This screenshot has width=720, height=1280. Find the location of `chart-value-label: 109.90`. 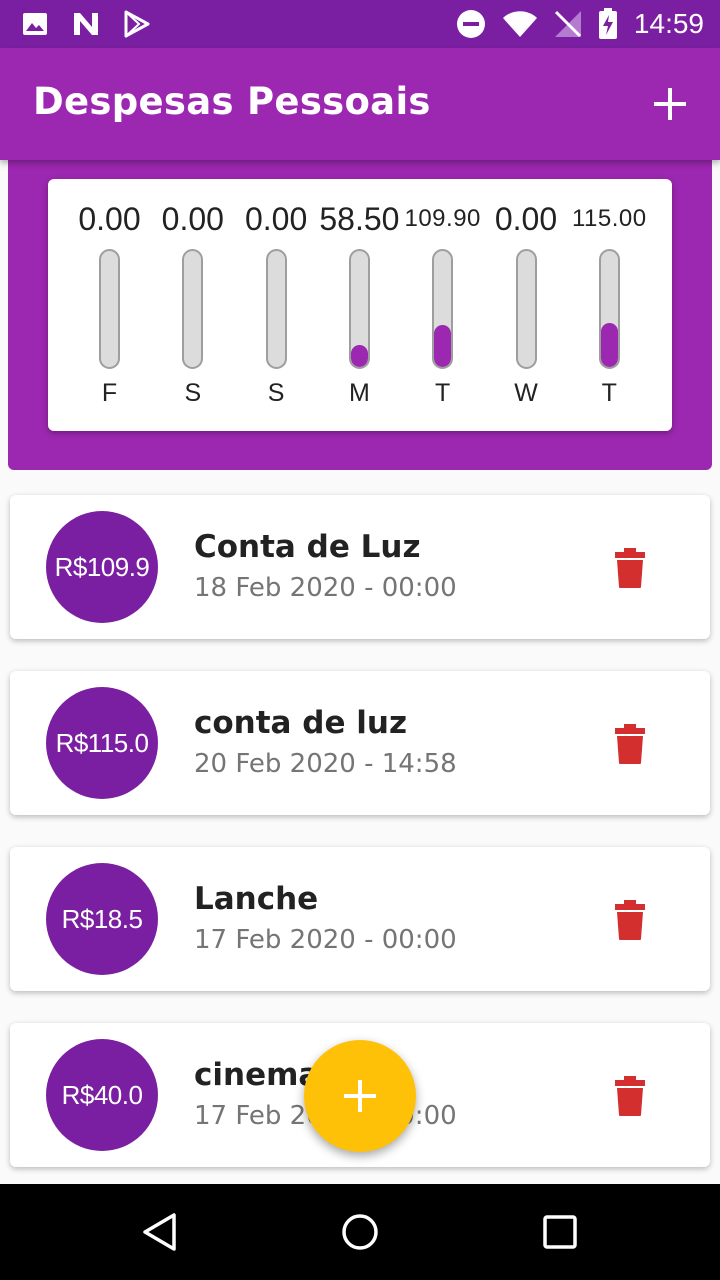

chart-value-label: 109.90 is located at coordinates (442, 218).